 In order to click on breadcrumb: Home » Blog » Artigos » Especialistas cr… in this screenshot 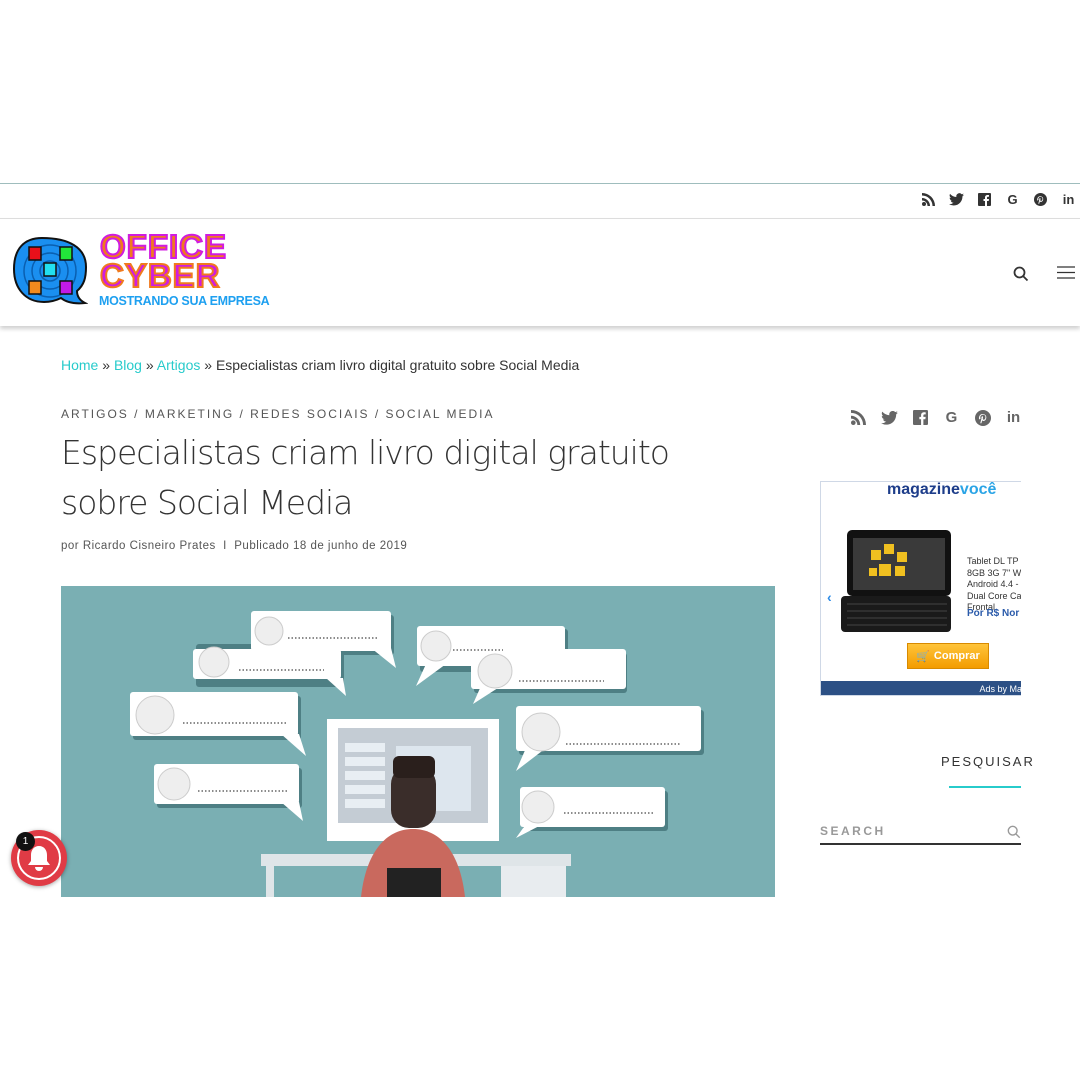, I will do `click(320, 365)`.